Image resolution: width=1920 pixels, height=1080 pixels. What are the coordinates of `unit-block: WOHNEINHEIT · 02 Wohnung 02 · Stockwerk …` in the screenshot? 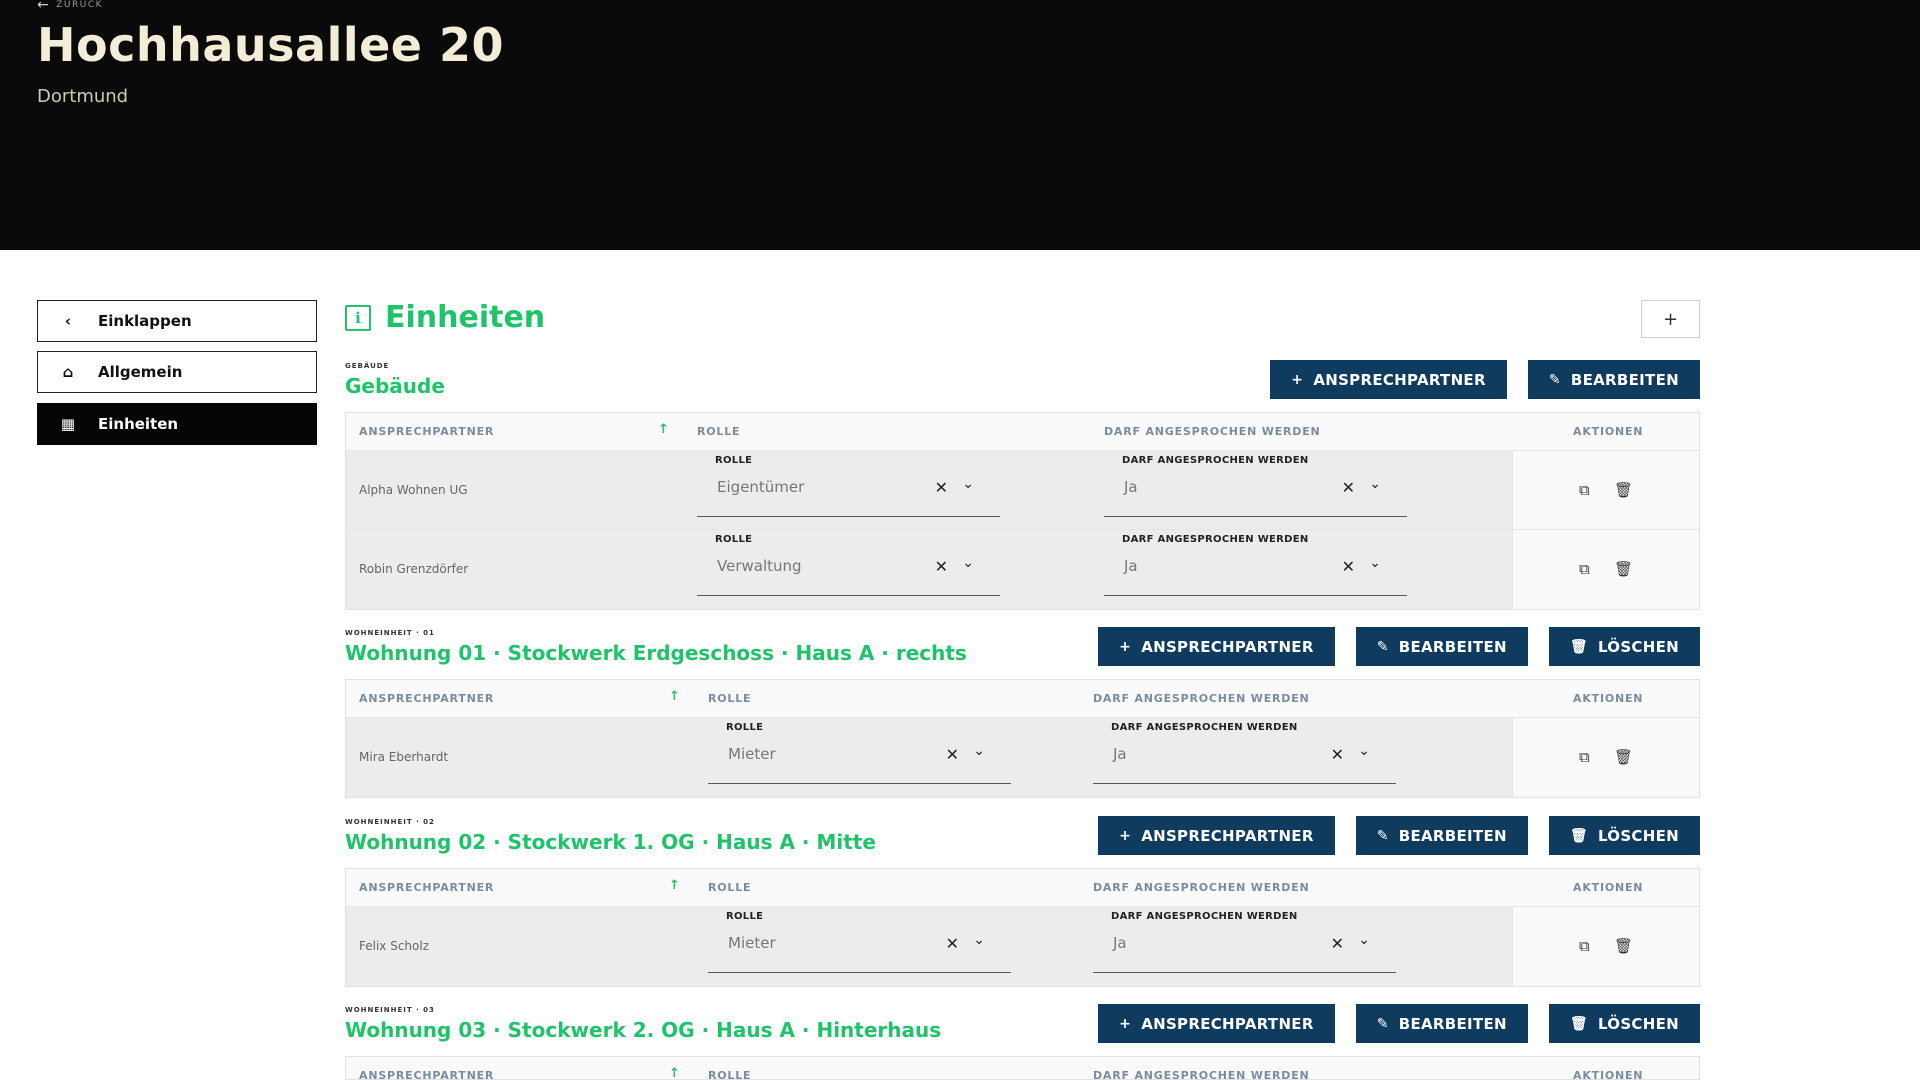 It's located at (1022, 901).